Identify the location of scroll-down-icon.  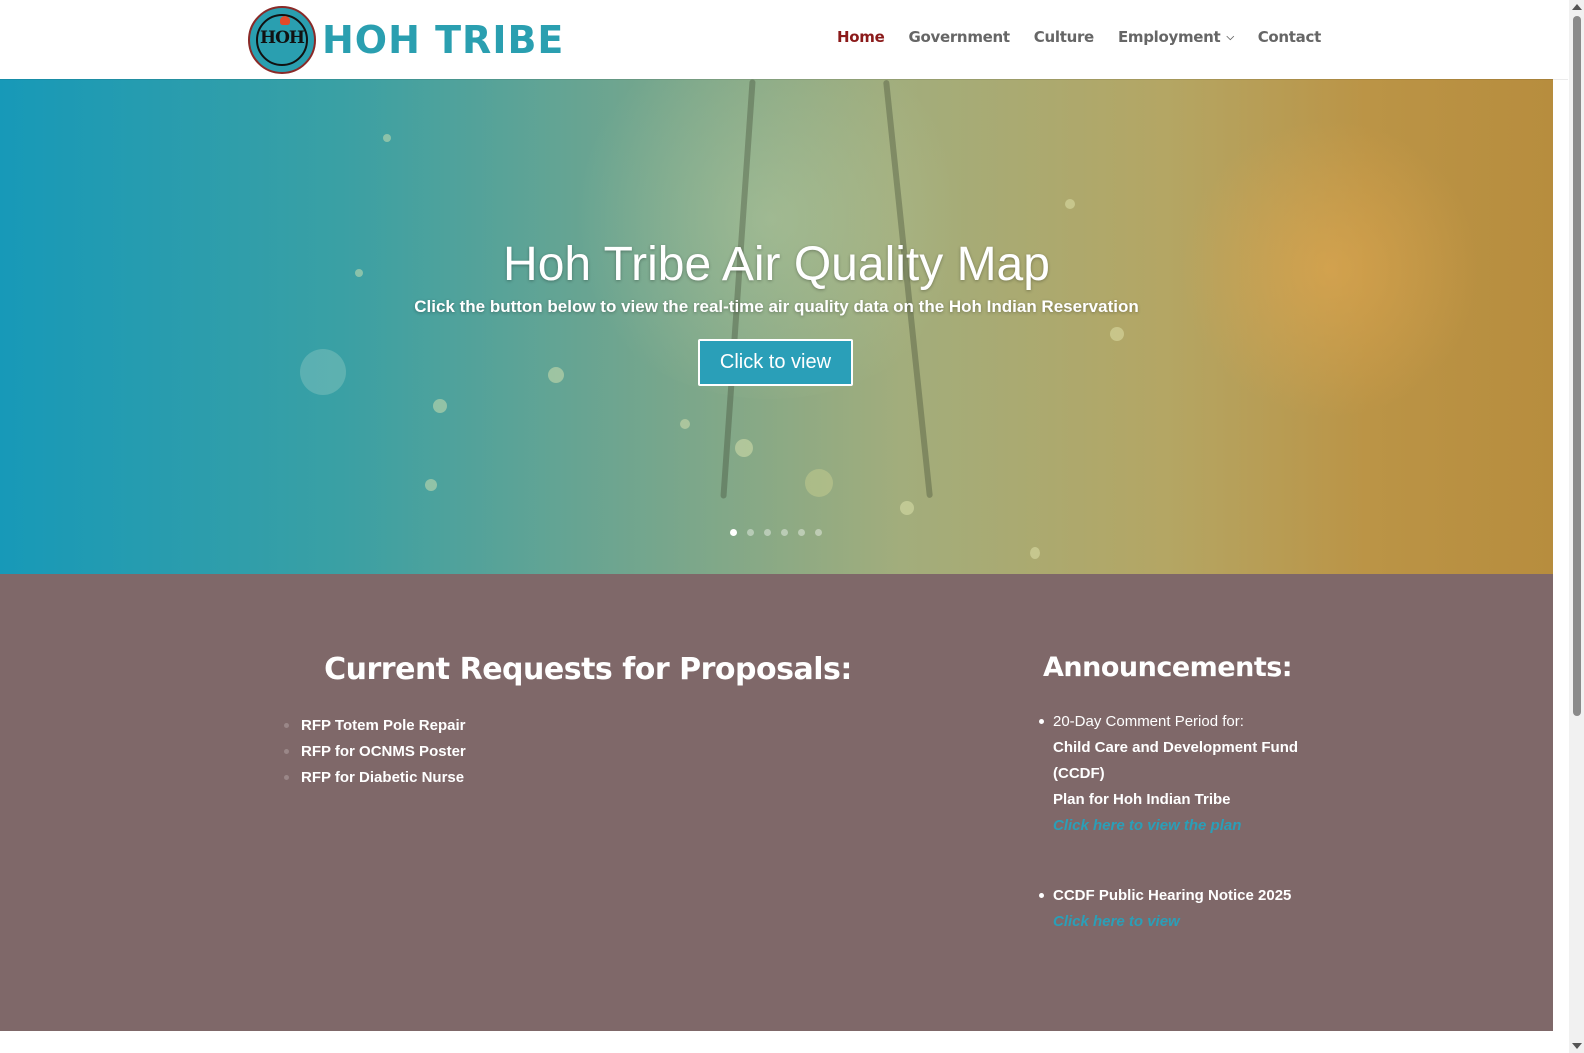
(1577, 1046).